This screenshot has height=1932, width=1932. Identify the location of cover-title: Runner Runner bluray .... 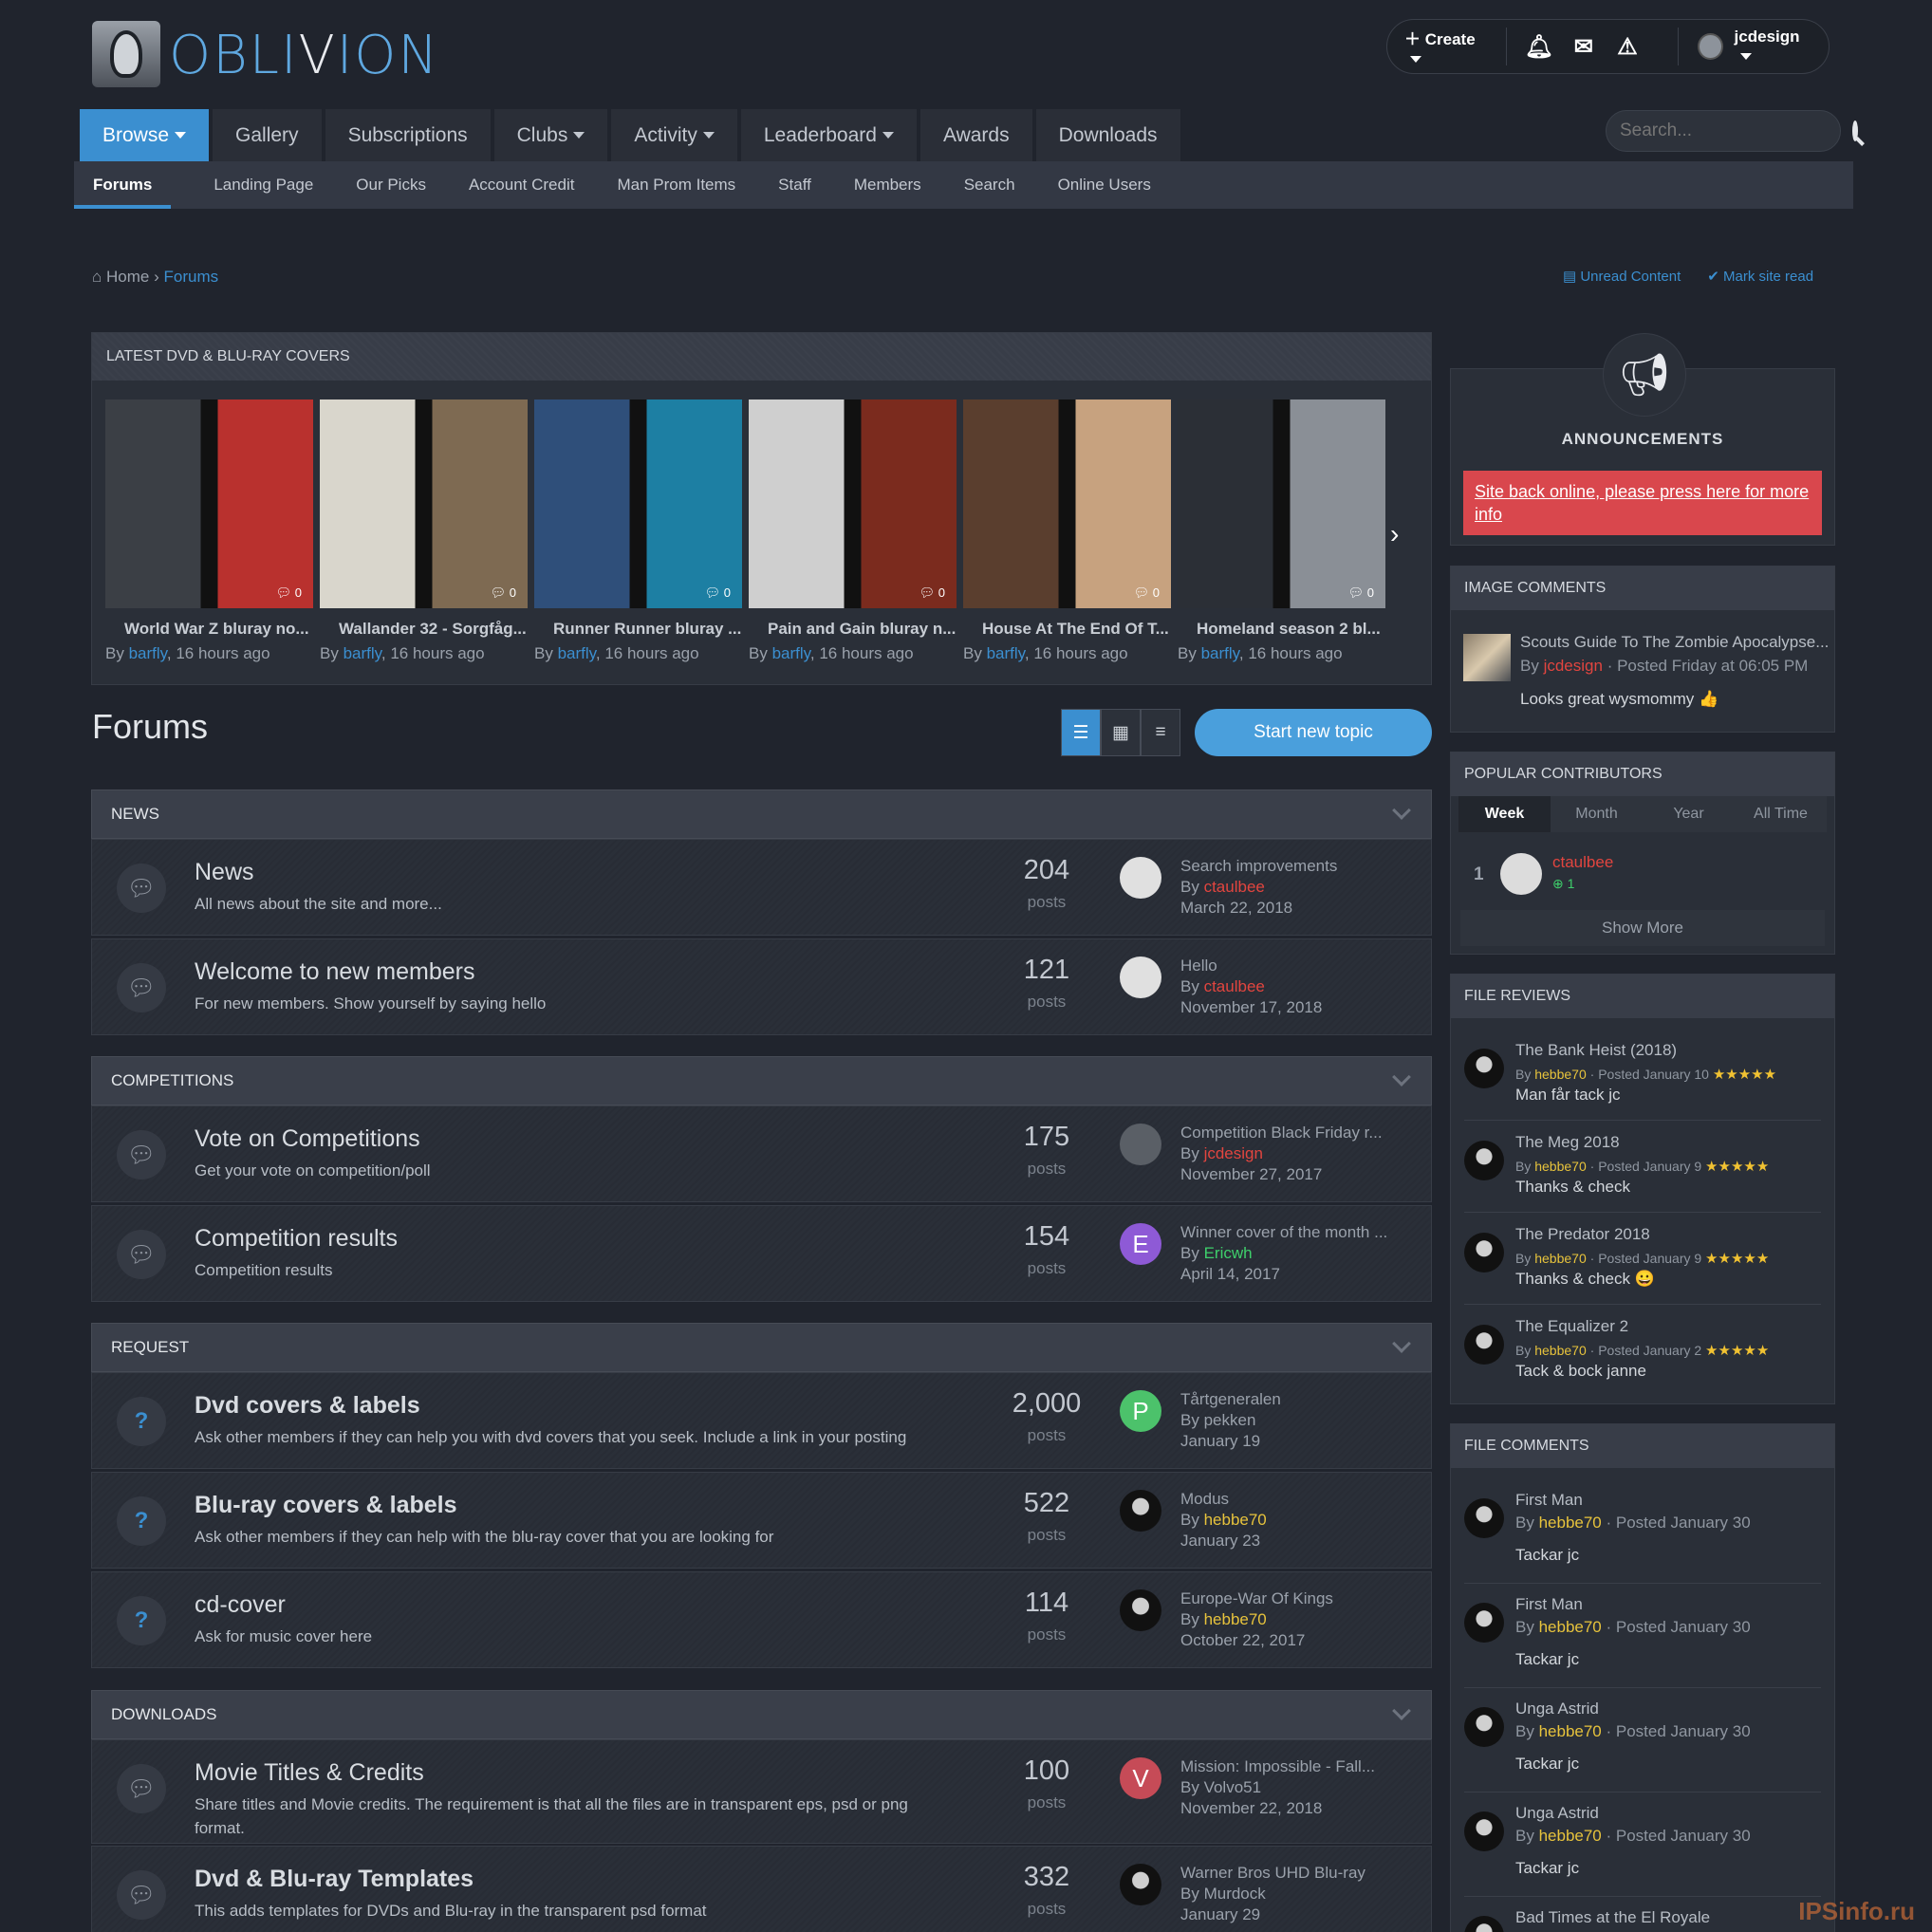
(638, 629).